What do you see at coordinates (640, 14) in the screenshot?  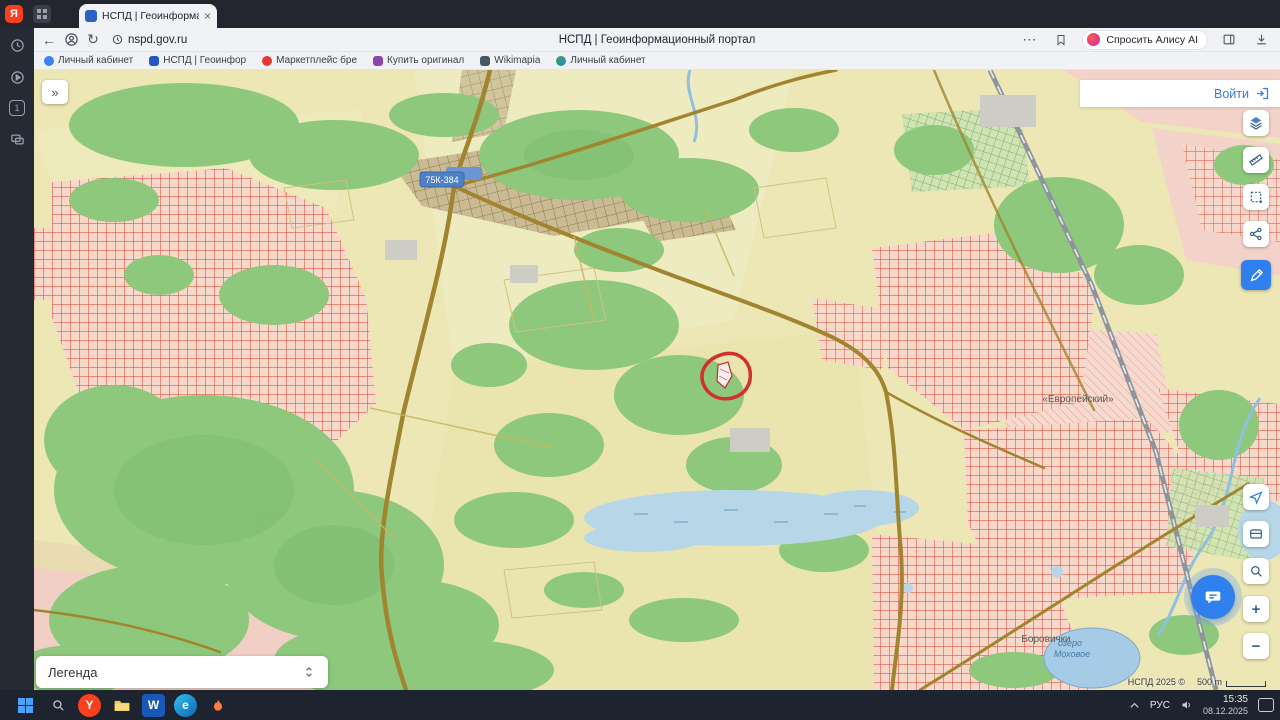 I see `browser-tab-bar: Я НСПД | Геоинформац ×` at bounding box center [640, 14].